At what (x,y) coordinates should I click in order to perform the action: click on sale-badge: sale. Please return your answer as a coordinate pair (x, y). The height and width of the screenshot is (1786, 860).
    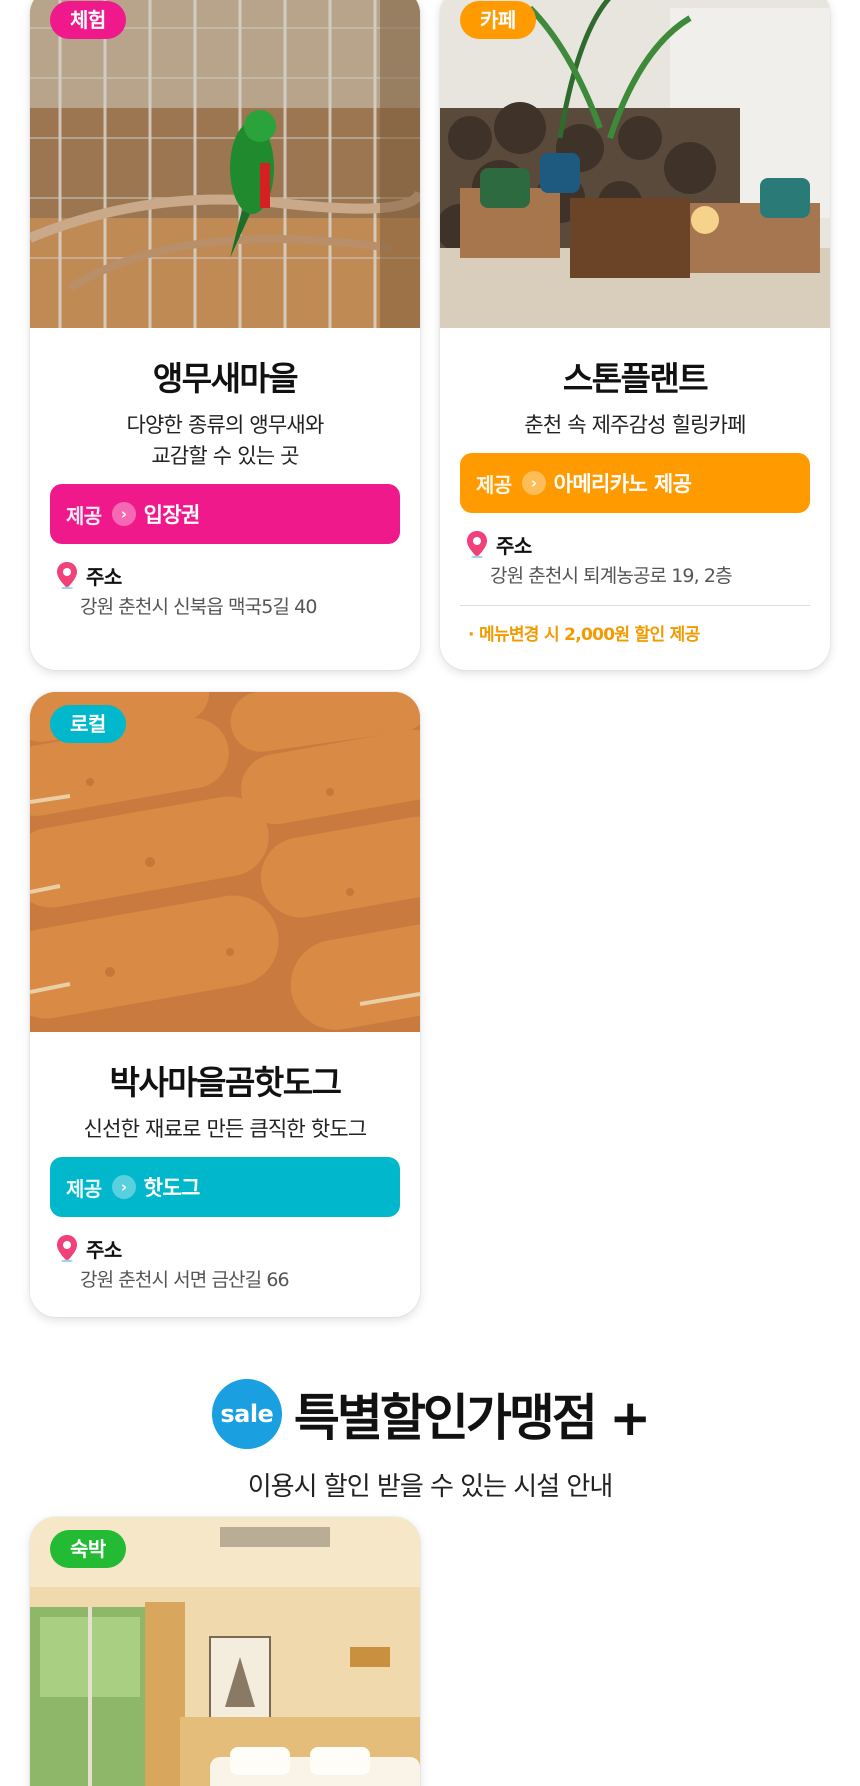
    Looking at the image, I should click on (246, 1414).